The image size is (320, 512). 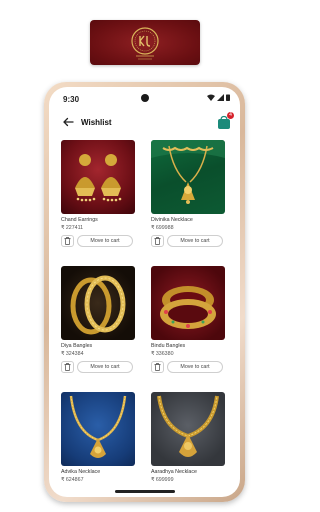 I want to click on wishlist-card: Chand Earrings ₹ 227411 Move to cart, so click(x=98, y=196).